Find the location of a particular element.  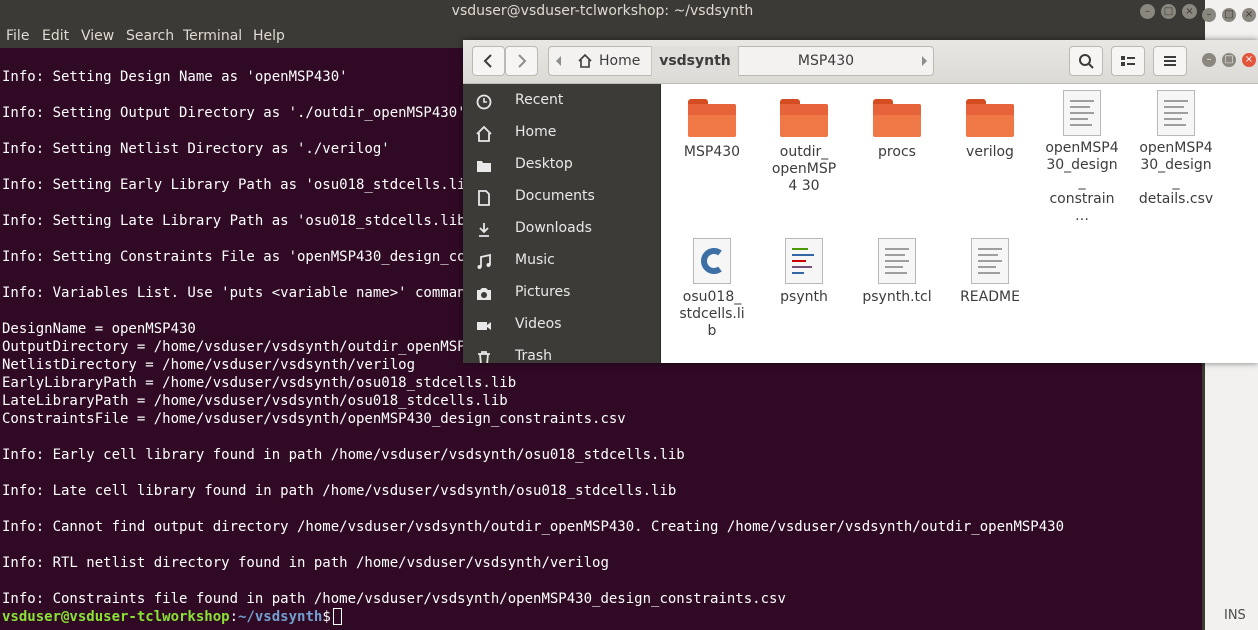

file-item-procs: procs is located at coordinates (897, 127).